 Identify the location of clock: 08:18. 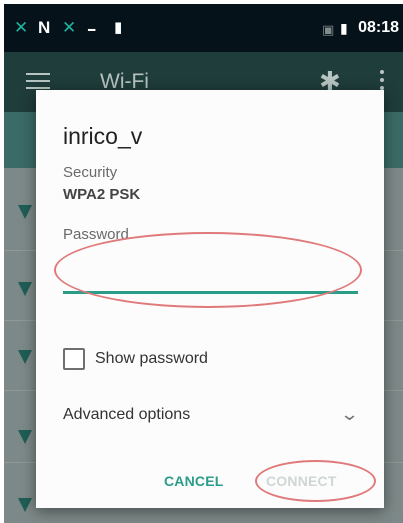
(378, 27).